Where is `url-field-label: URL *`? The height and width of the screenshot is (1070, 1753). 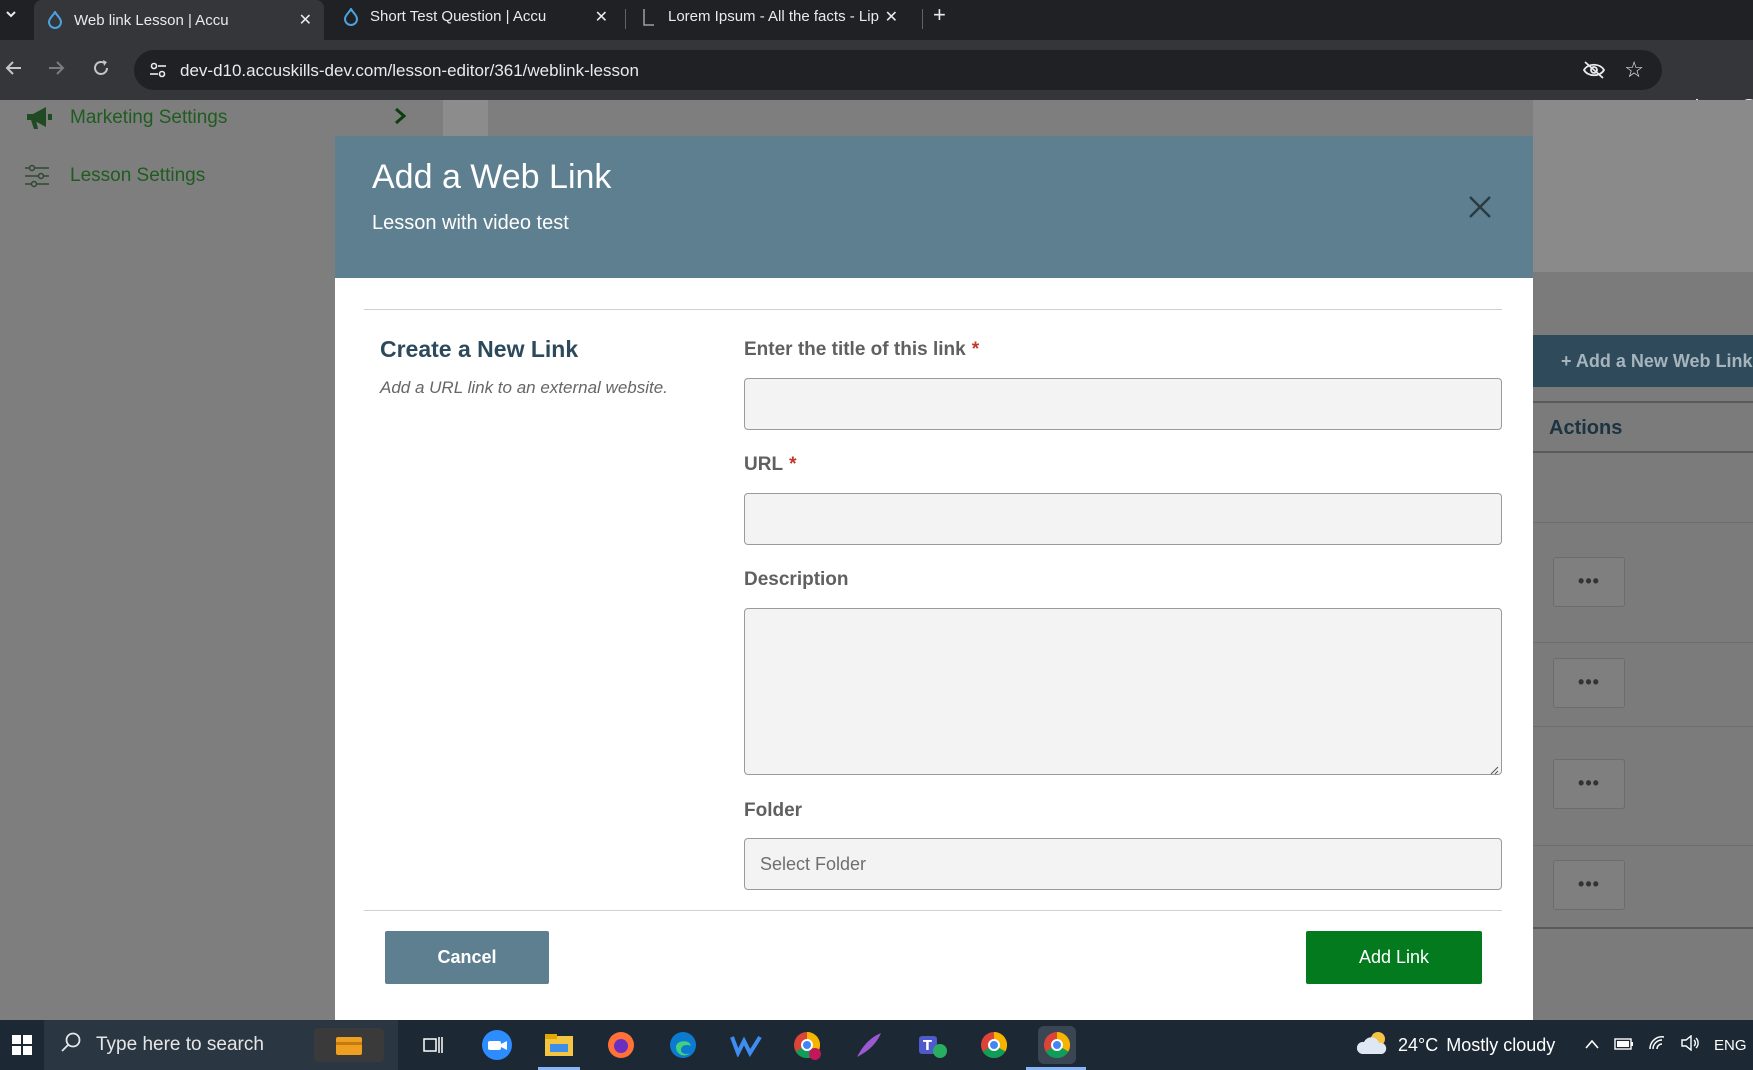
url-field-label: URL * is located at coordinates (770, 464).